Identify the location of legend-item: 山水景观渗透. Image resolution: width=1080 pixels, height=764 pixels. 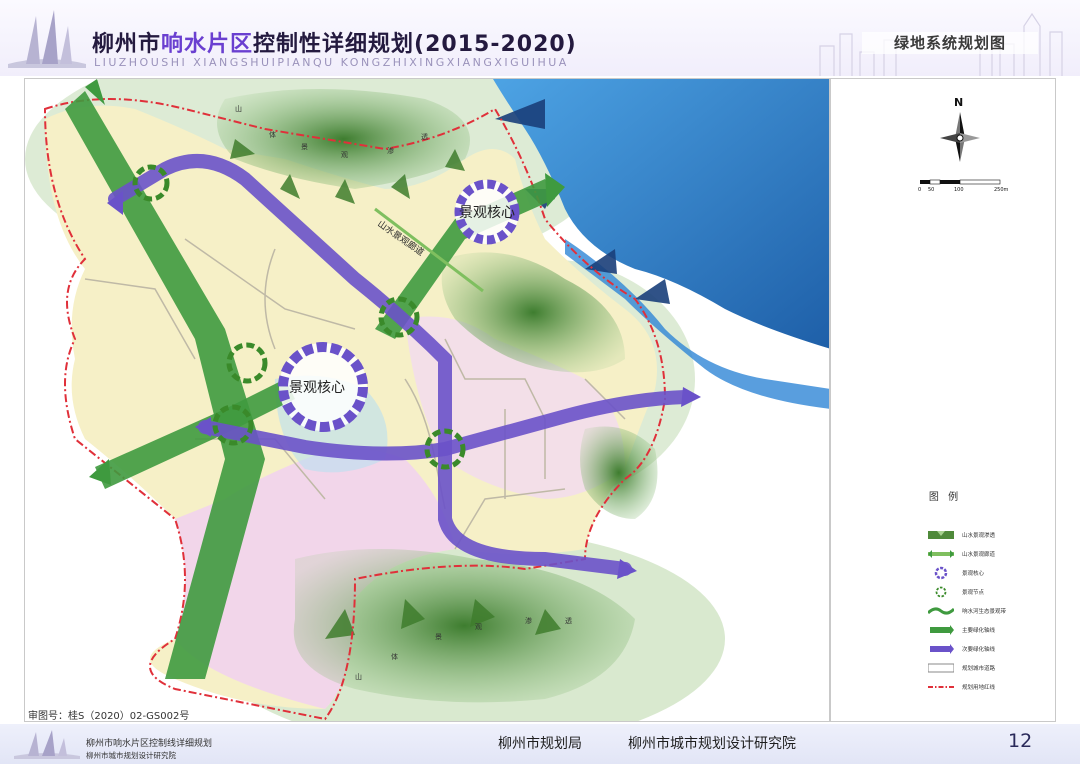
(961, 535).